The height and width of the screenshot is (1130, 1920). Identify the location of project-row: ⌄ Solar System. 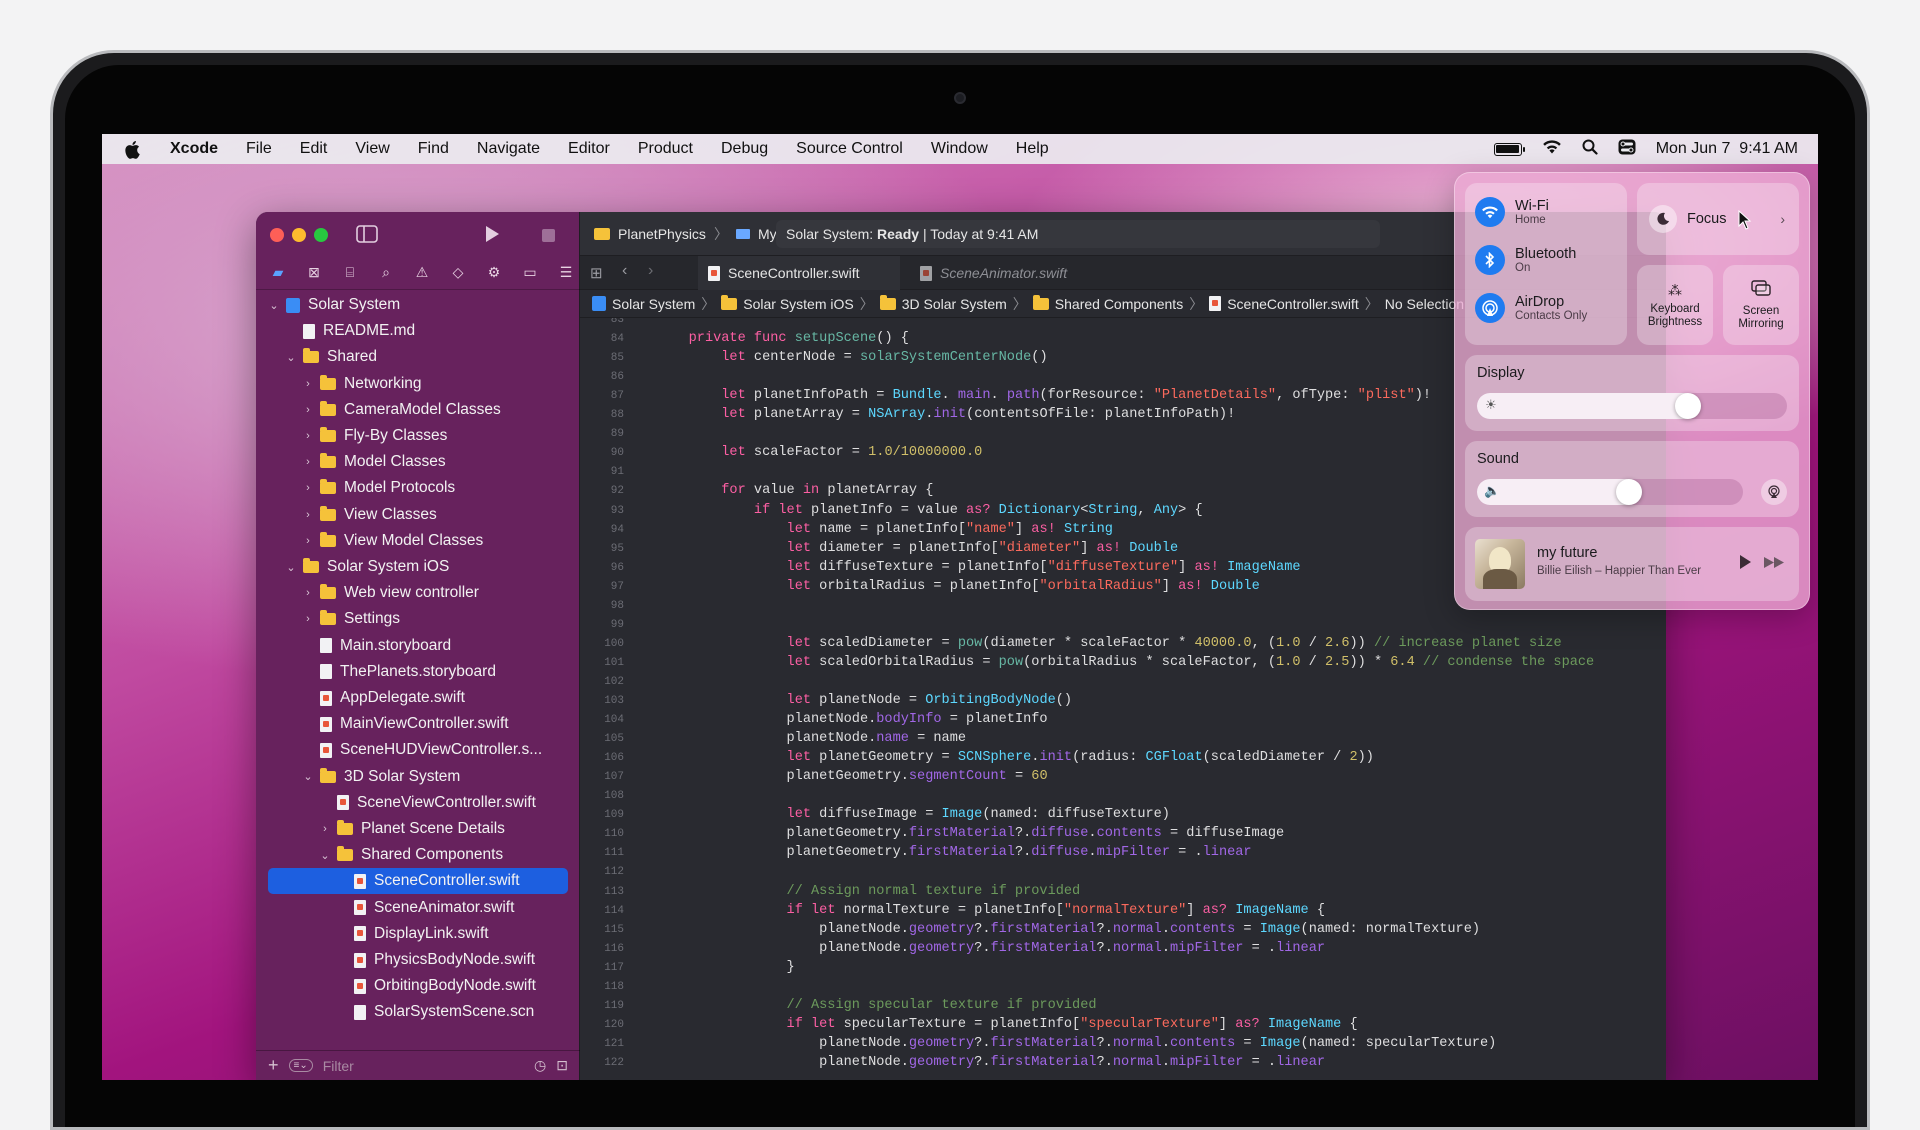
(418, 305).